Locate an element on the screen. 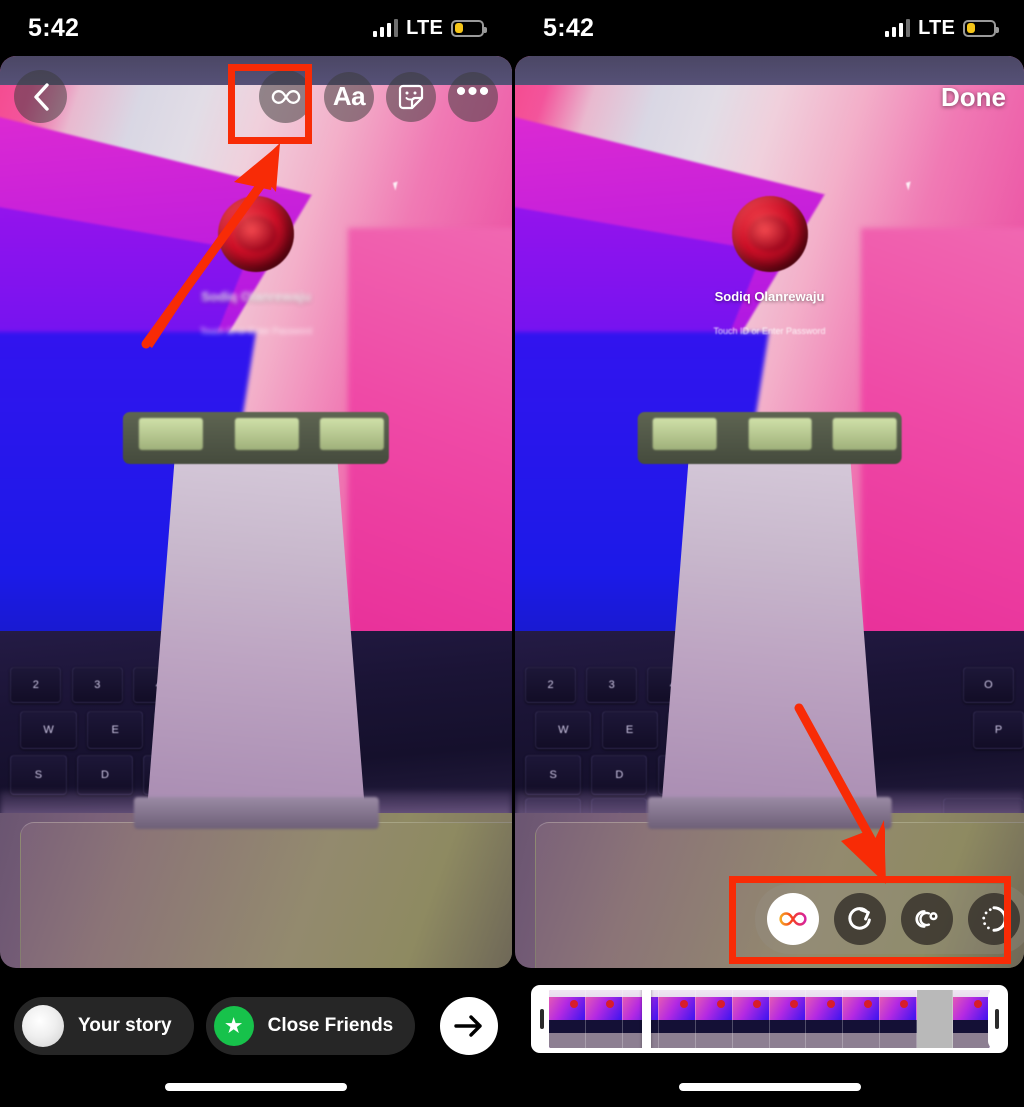 This screenshot has height=1107, width=1024. loop-options-bar is located at coordinates (889, 919).